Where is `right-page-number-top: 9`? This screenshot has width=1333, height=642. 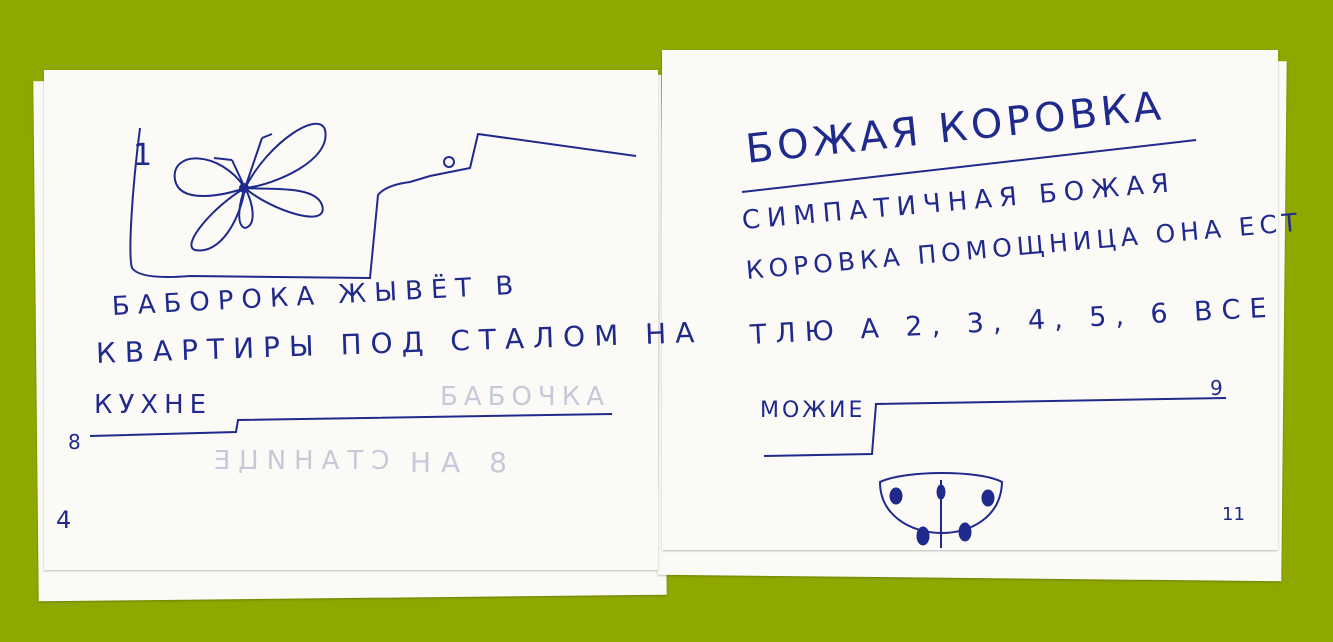
right-page-number-top: 9 is located at coordinates (1216, 388).